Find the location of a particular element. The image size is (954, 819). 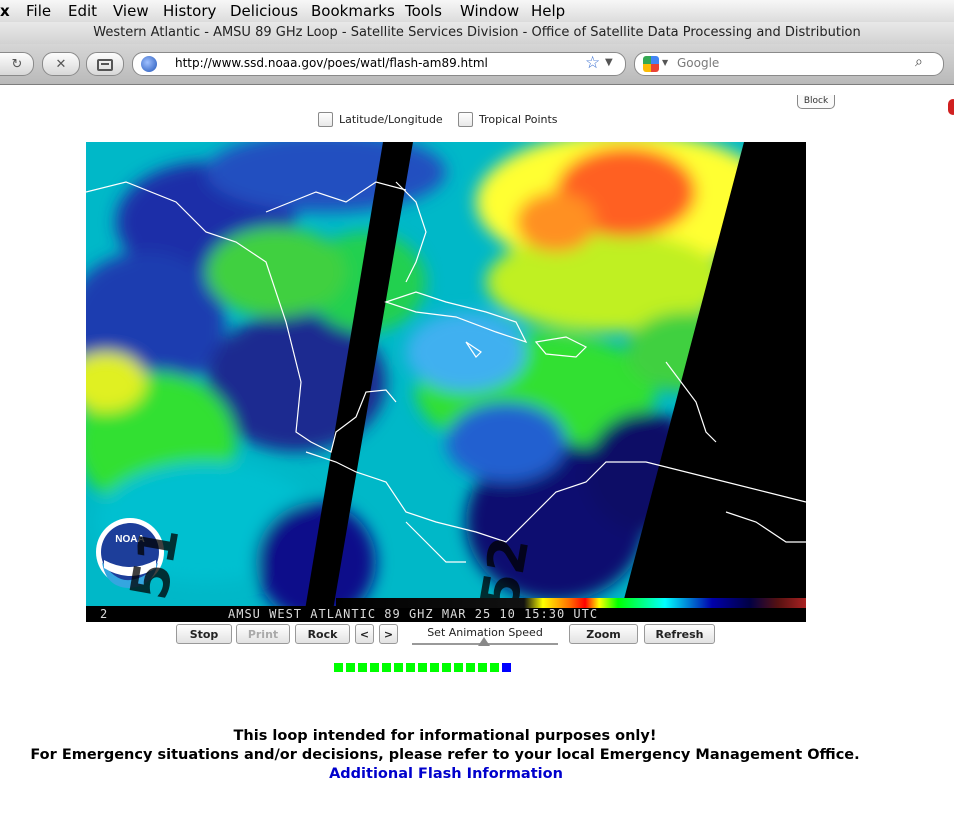

print-button: Print is located at coordinates (263, 634).